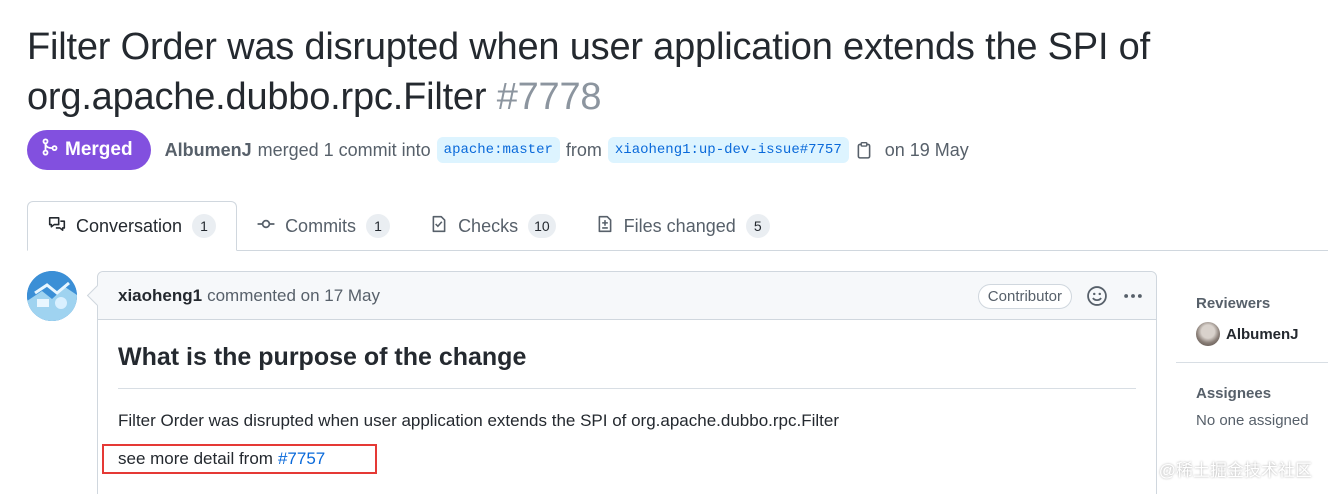 The width and height of the screenshot is (1328, 494). Describe the element at coordinates (266, 226) in the screenshot. I see `git-commit-icon` at that location.